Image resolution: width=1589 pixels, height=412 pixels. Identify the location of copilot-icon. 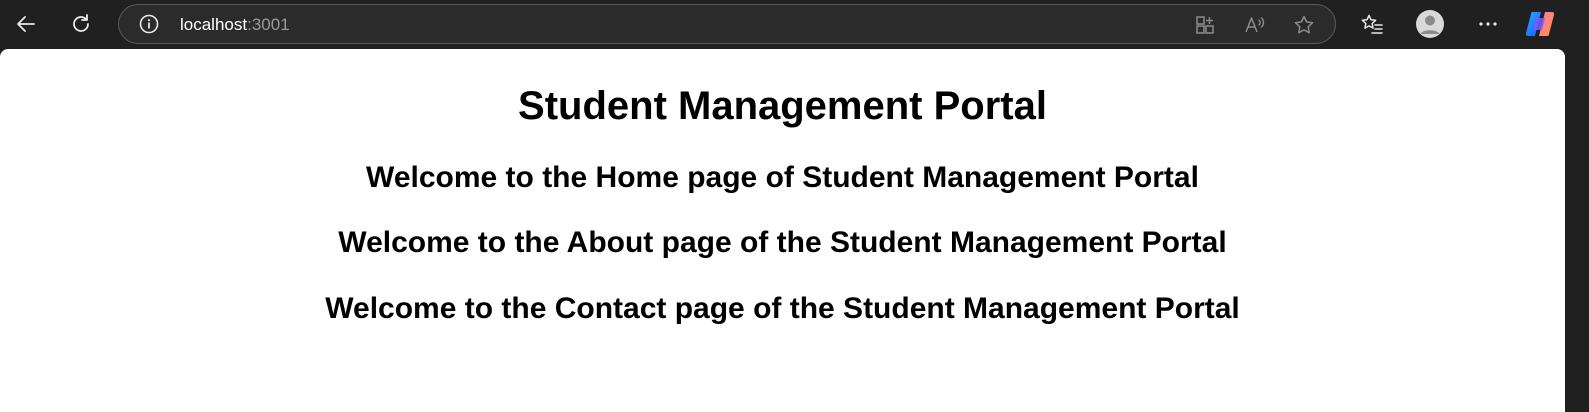
(1540, 28).